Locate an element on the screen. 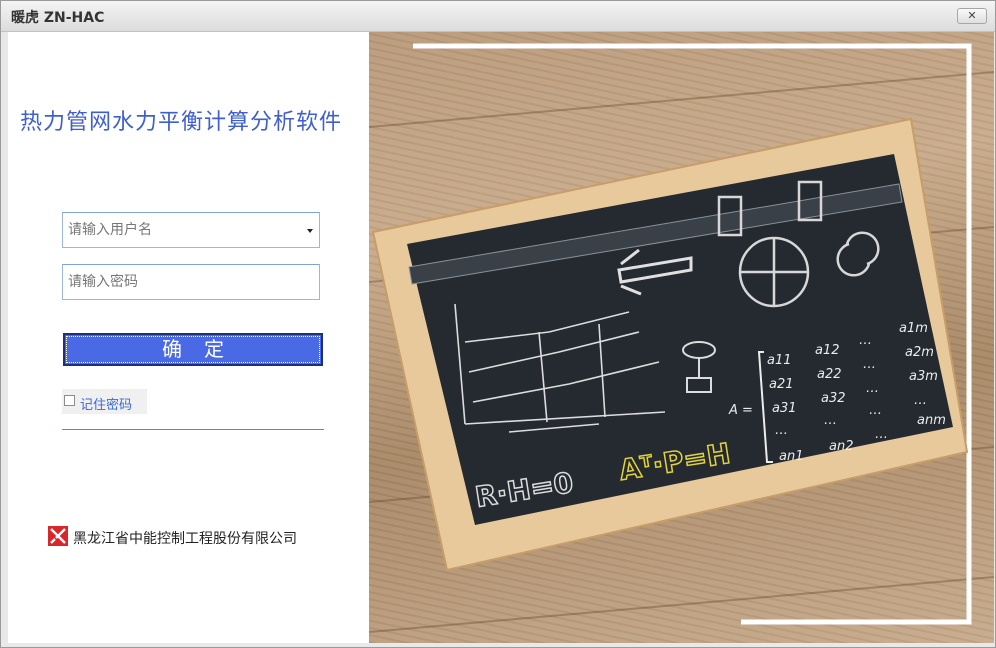 This screenshot has height=648, width=996. svg-text: a31 is located at coordinates (784, 408).